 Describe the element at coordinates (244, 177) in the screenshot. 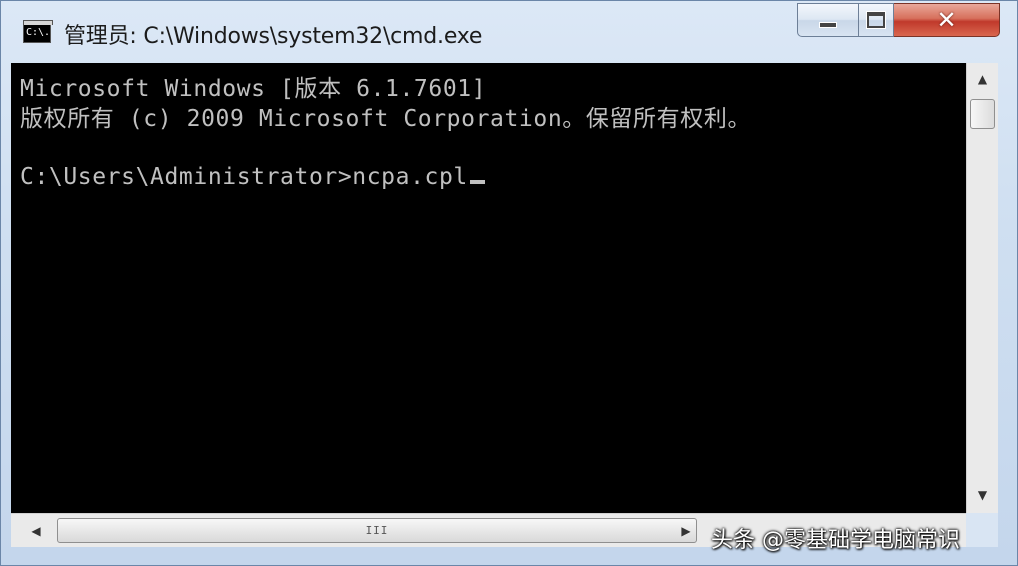

I see `console-command-text: C:\Users\Administrator>ncpa.cpl` at that location.